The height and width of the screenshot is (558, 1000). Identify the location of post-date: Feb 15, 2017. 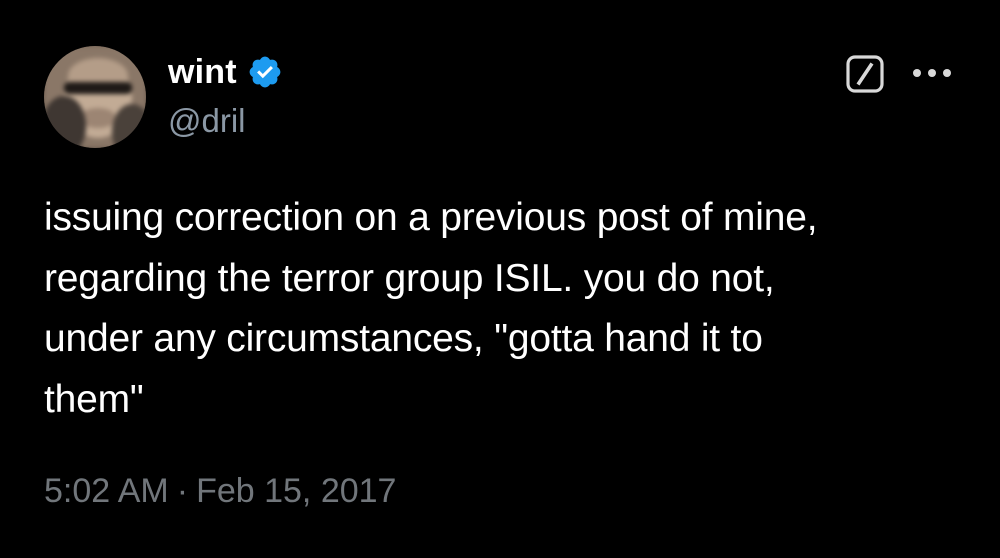
(296, 491).